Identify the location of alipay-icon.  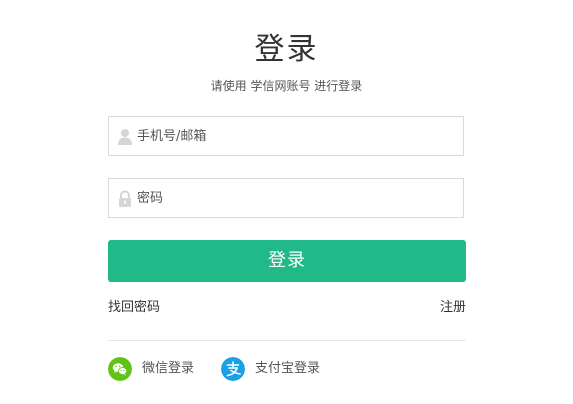
(233, 369).